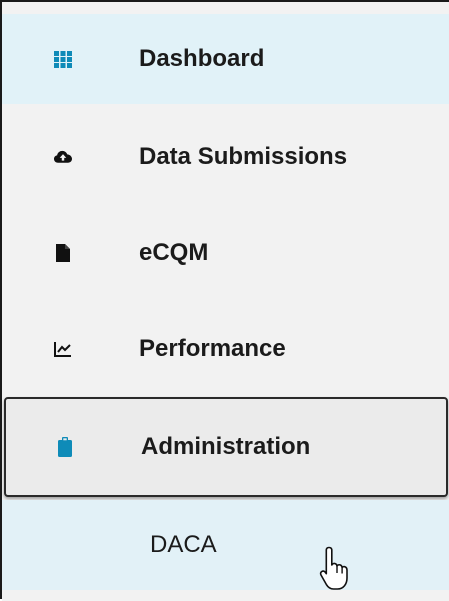  I want to click on sidebar-item-label: Data Submissions, so click(243, 156).